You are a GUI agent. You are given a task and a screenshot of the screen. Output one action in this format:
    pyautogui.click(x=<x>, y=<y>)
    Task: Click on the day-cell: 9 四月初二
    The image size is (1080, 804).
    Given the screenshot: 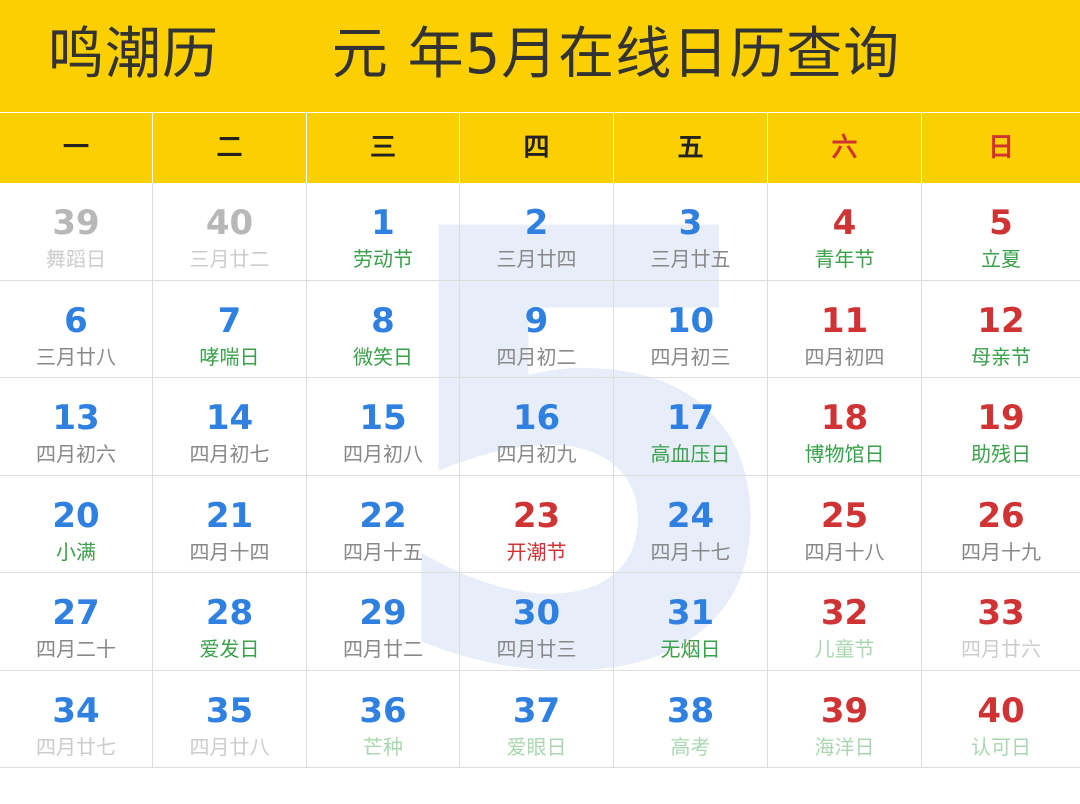 What is the action you would take?
    pyautogui.click(x=537, y=329)
    